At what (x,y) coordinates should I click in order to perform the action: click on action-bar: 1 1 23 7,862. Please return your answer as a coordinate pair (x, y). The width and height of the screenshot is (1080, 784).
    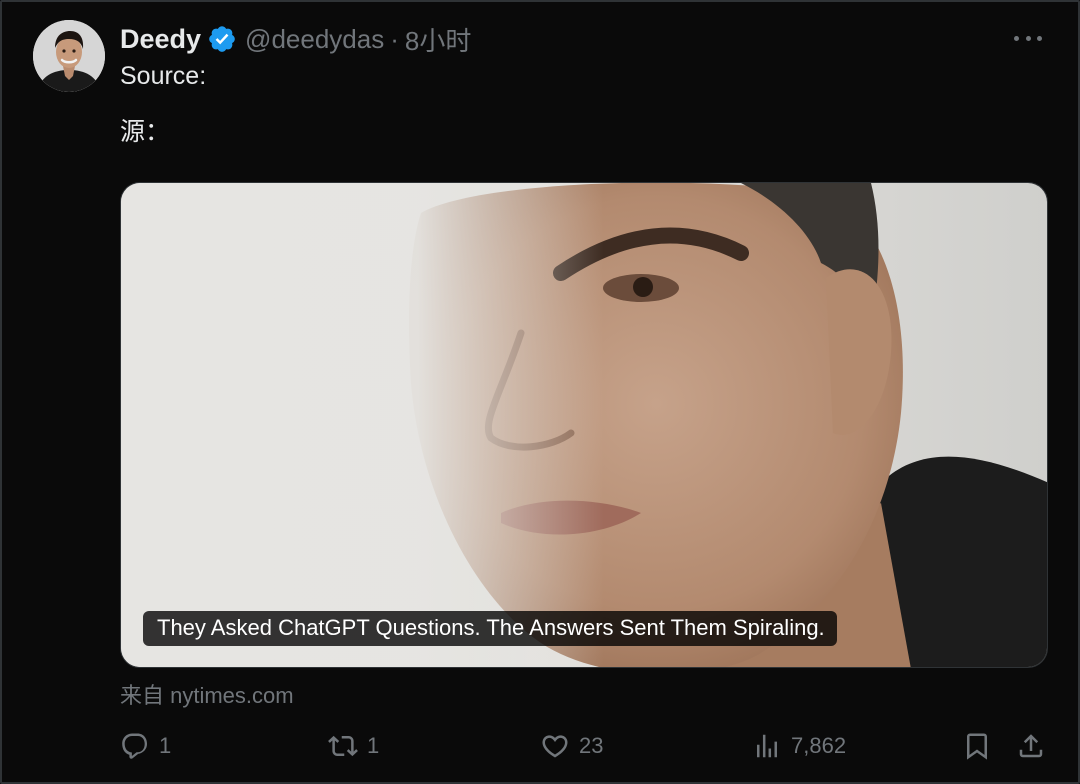
    Looking at the image, I should click on (585, 746).